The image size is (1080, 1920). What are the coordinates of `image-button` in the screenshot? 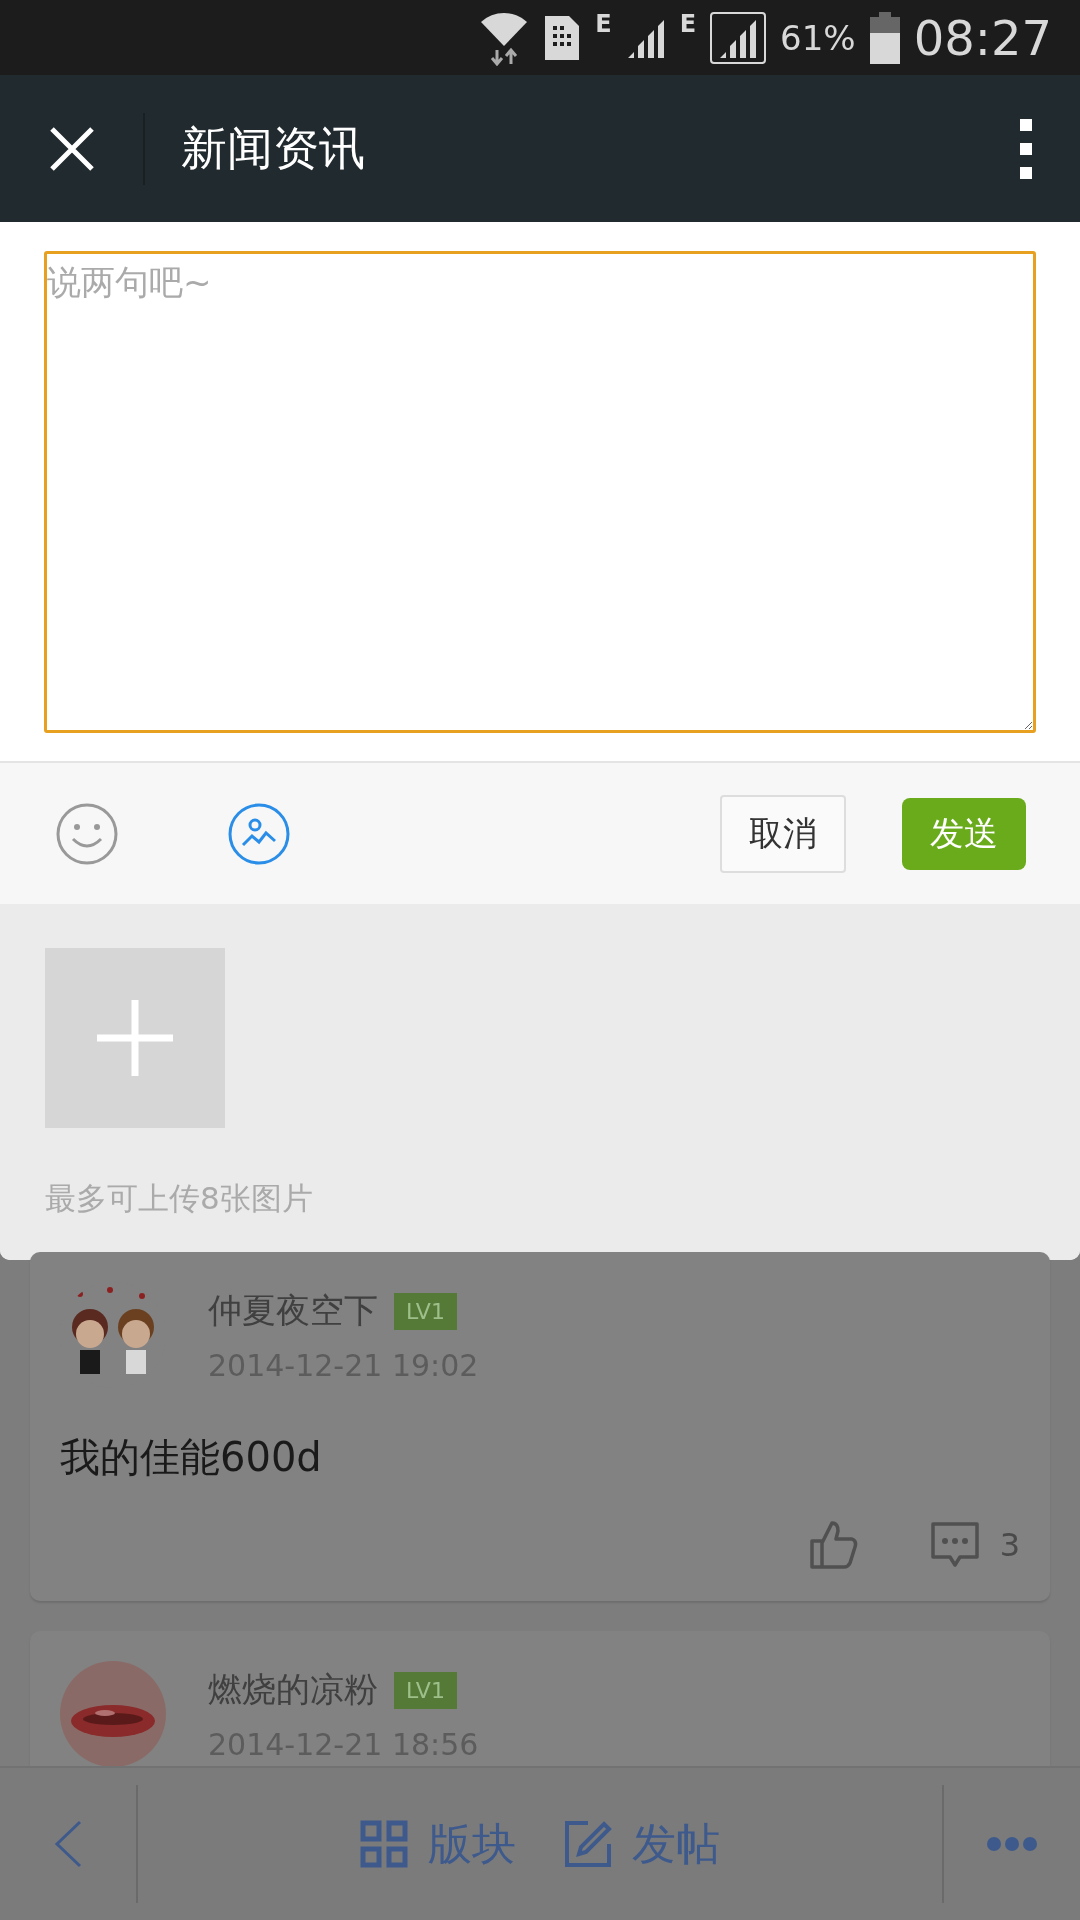 It's located at (259, 833).